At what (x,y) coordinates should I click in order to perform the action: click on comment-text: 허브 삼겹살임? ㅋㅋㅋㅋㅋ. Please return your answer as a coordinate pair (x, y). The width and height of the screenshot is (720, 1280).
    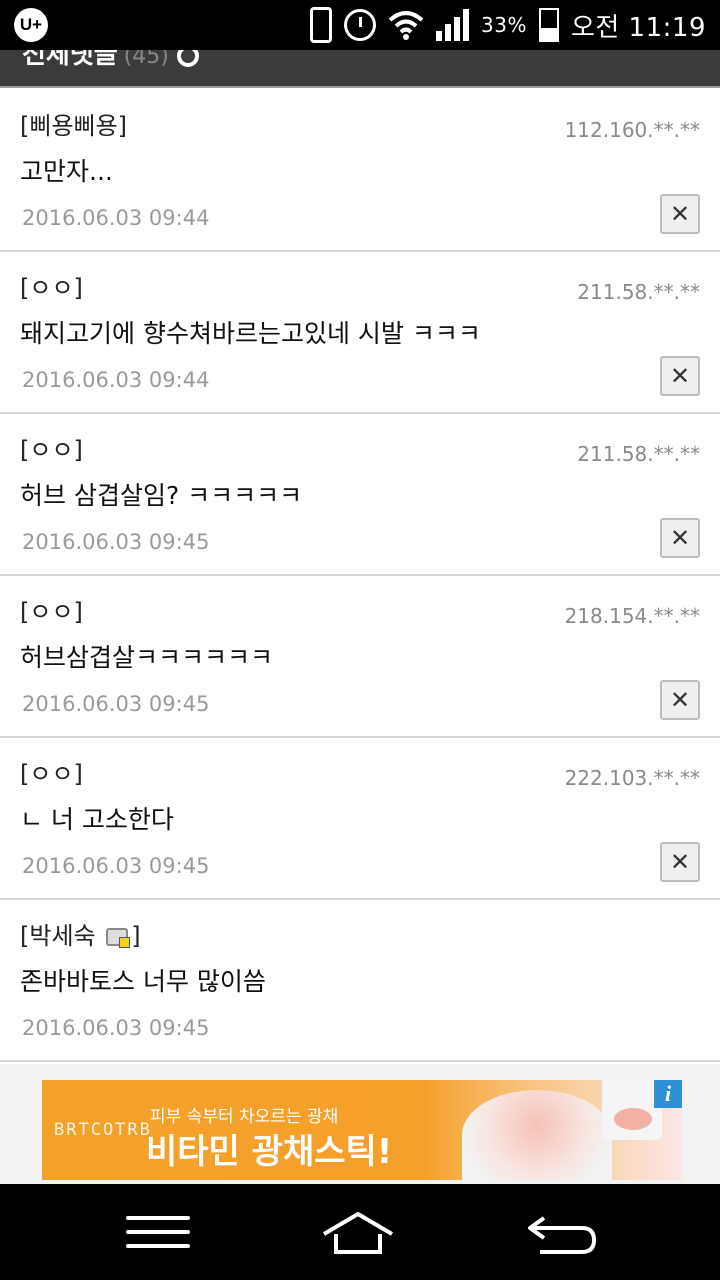
    Looking at the image, I should click on (161, 495).